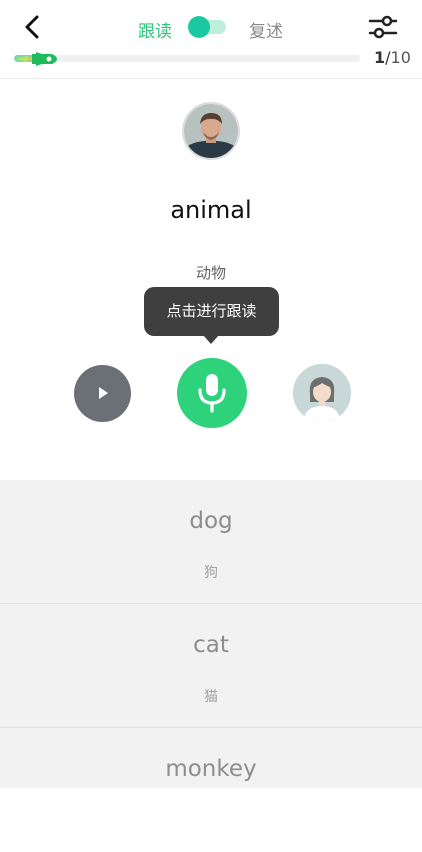 This screenshot has height=852, width=422. I want to click on record-tooltip: 点击进行跟读, so click(211, 311).